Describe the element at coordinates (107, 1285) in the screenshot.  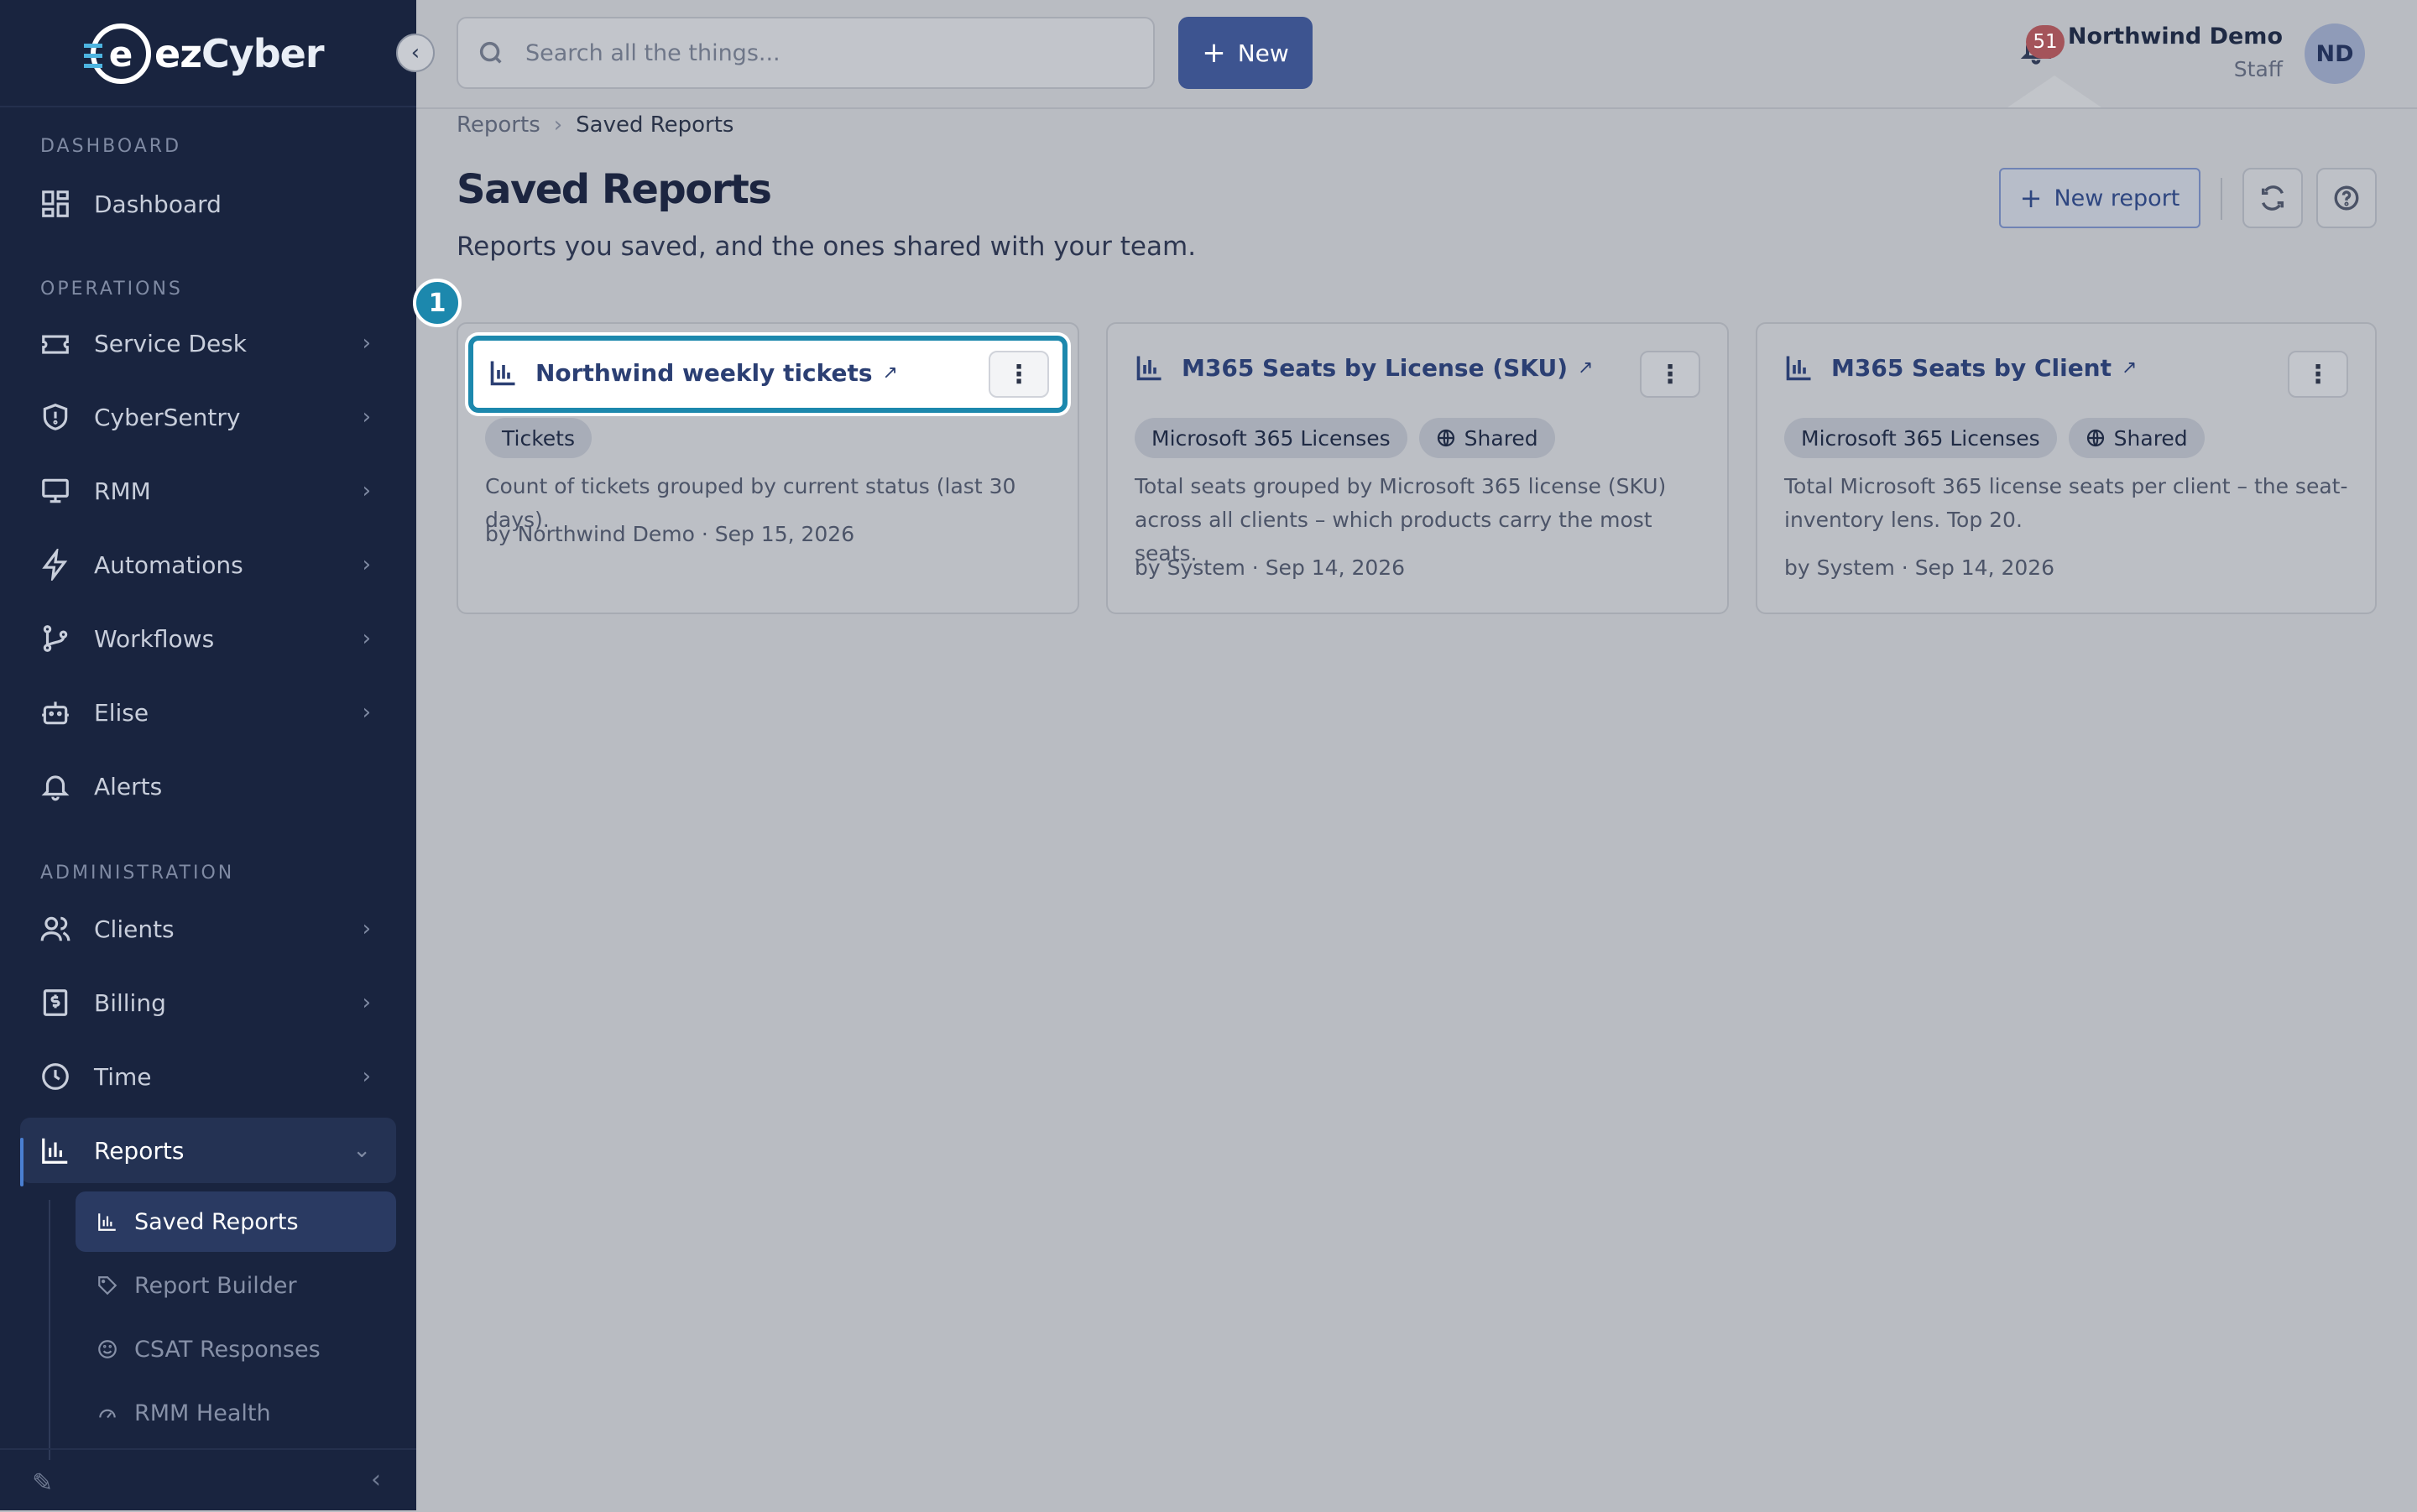
I see `tag-icon` at that location.